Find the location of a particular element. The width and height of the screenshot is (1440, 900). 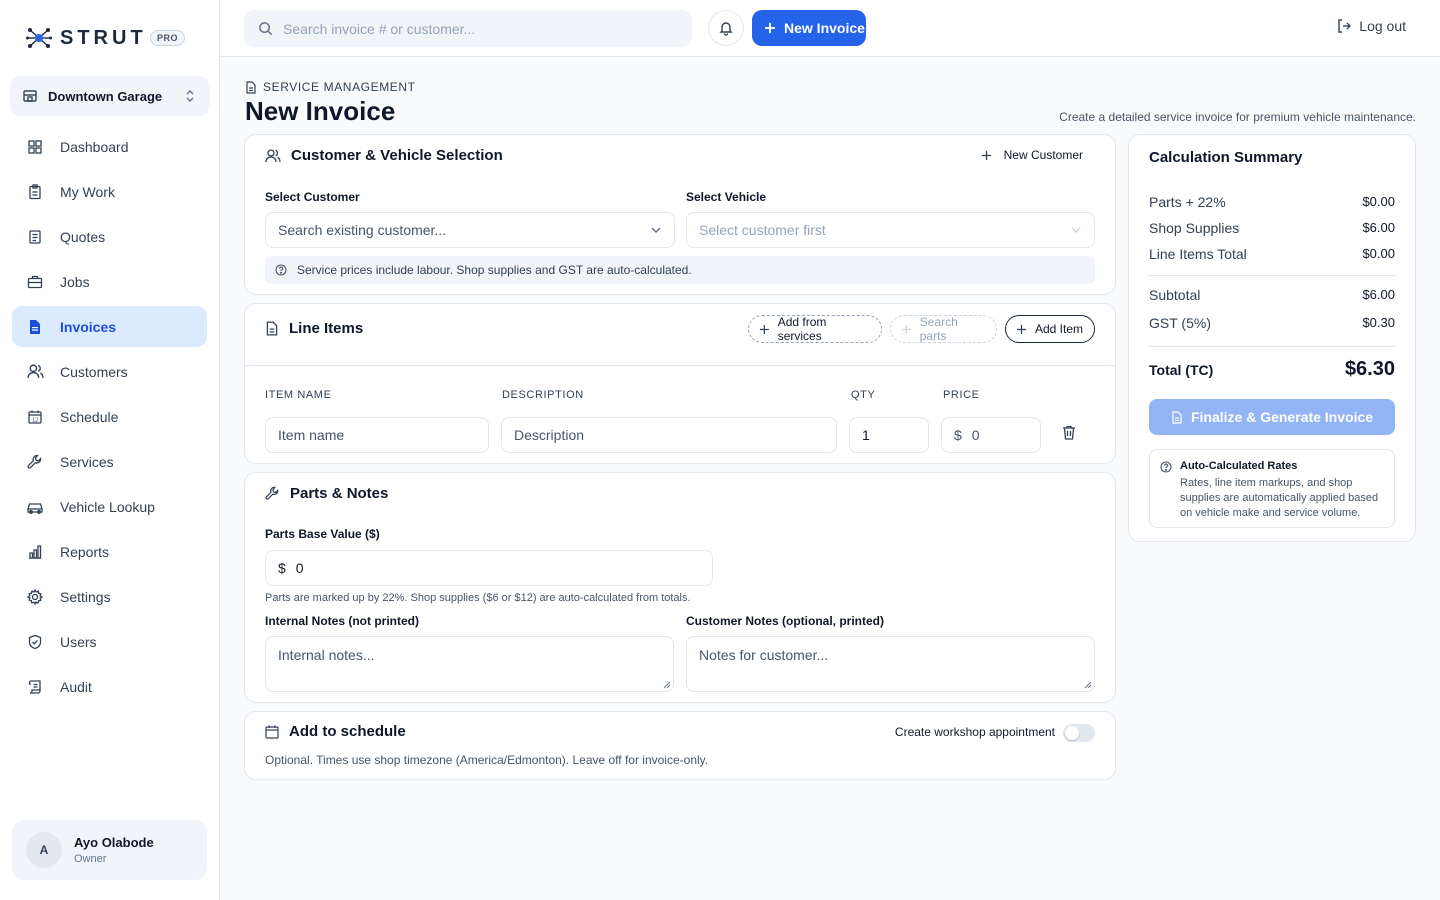

summary-row-label: Subtotal is located at coordinates (1175, 295).